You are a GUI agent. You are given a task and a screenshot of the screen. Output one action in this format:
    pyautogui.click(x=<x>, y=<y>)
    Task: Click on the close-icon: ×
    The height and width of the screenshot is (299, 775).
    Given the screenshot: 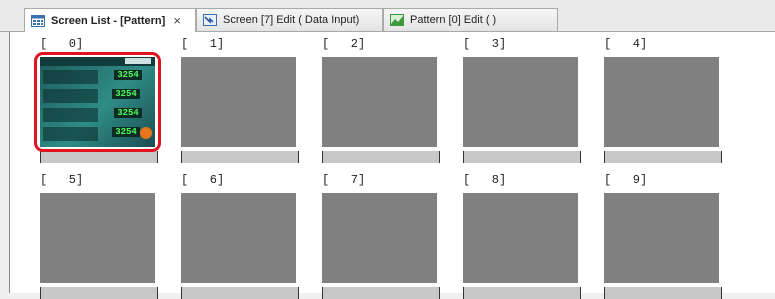 What is the action you would take?
    pyautogui.click(x=177, y=20)
    